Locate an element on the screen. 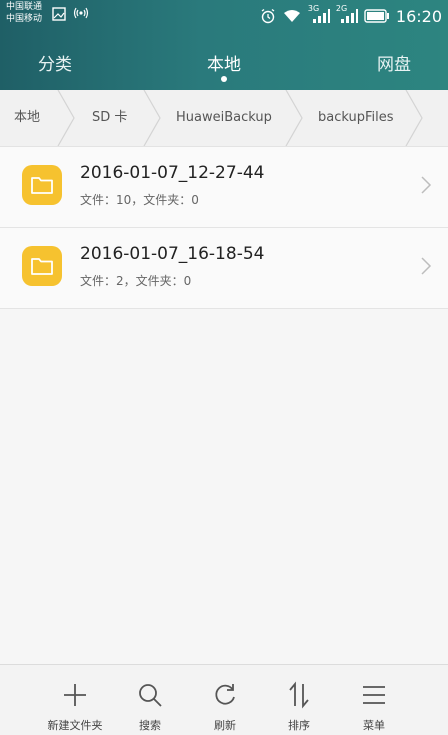 Image resolution: width=448 pixels, height=735 pixels. search-button: 搜索 is located at coordinates (150, 700).